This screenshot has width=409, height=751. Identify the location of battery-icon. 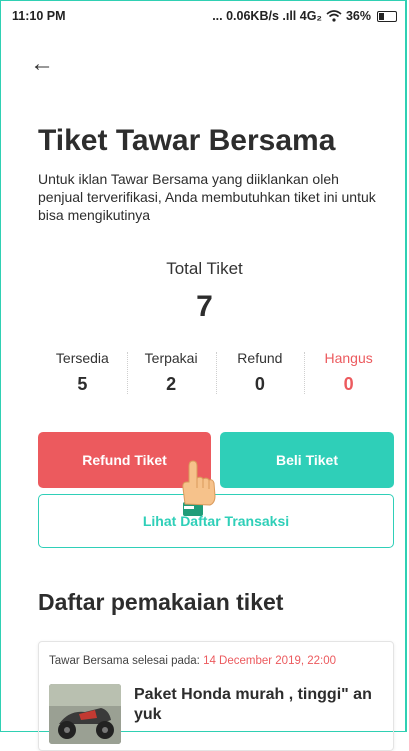
(387, 16).